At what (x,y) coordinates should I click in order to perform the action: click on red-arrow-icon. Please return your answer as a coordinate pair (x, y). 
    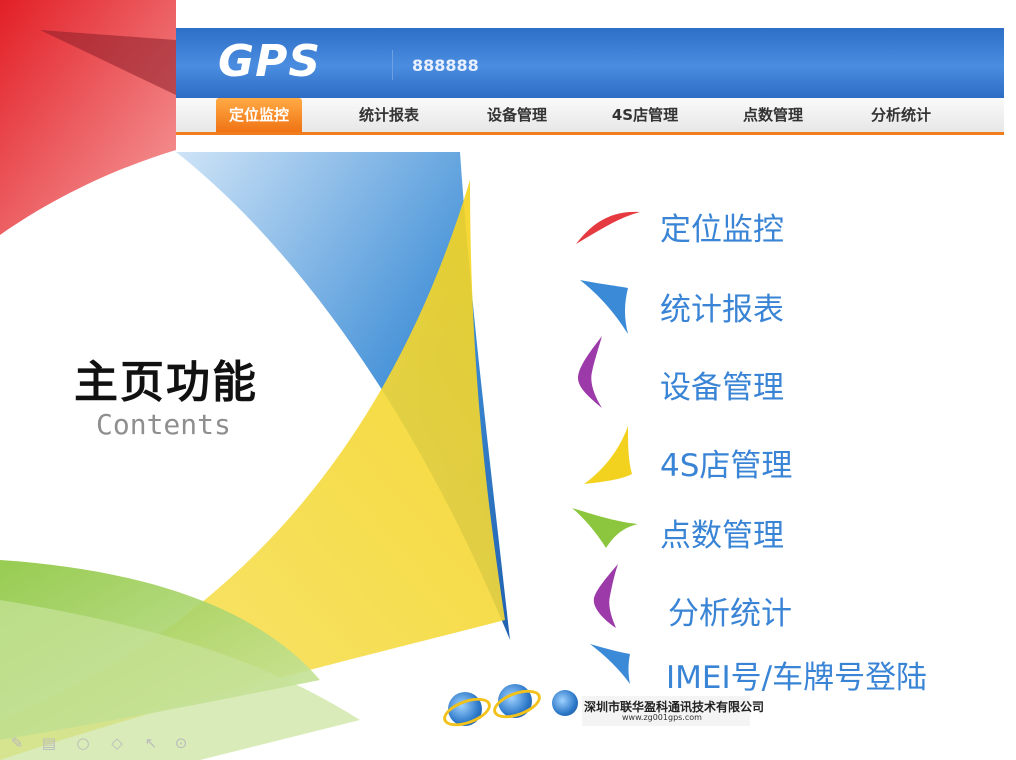
    Looking at the image, I should click on (608, 227).